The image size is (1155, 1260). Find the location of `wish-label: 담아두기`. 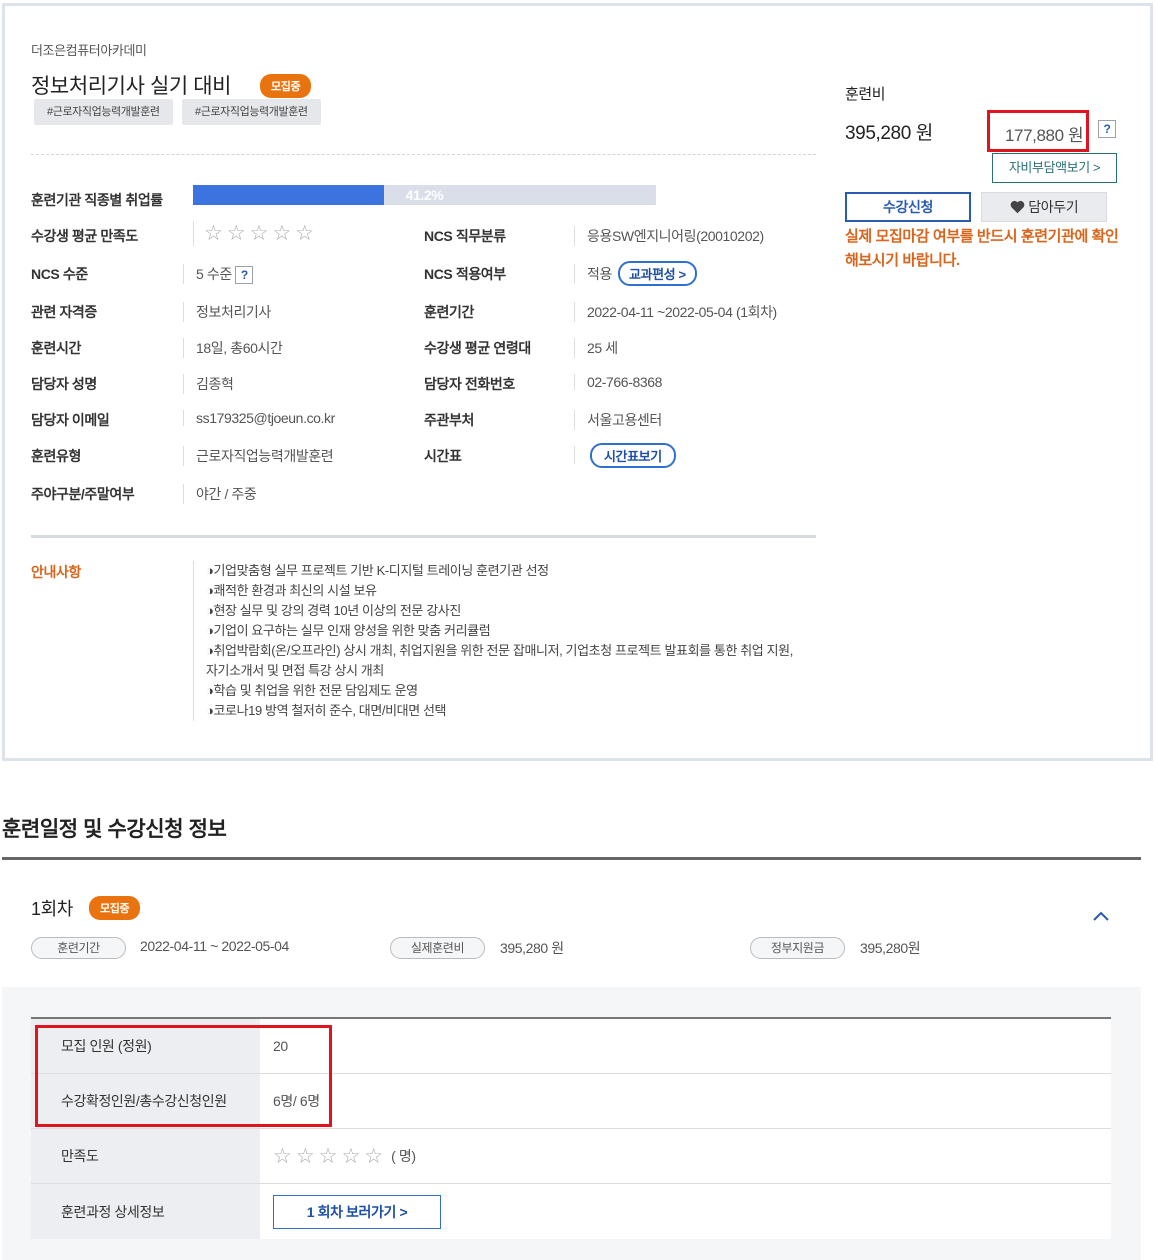

wish-label: 담아두기 is located at coordinates (1053, 207).